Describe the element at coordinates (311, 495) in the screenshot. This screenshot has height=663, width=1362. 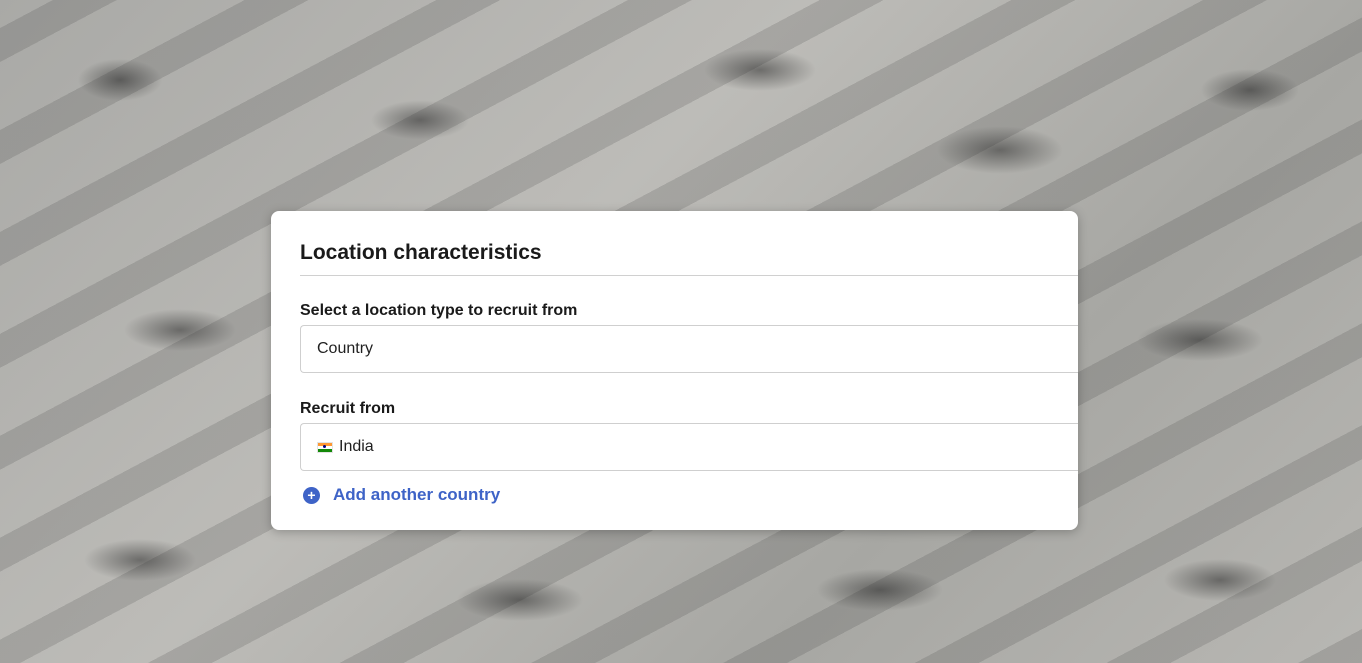
I see `plus-circle-icon: +` at that location.